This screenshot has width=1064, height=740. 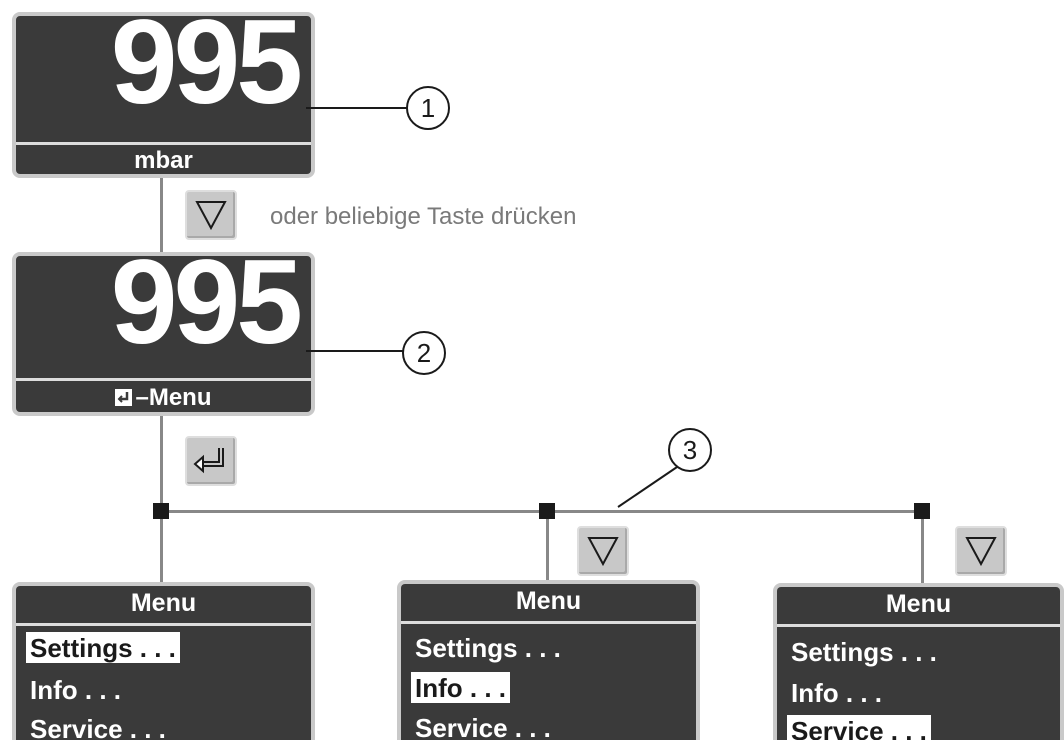 I want to click on callout-1: 1, so click(x=428, y=108).